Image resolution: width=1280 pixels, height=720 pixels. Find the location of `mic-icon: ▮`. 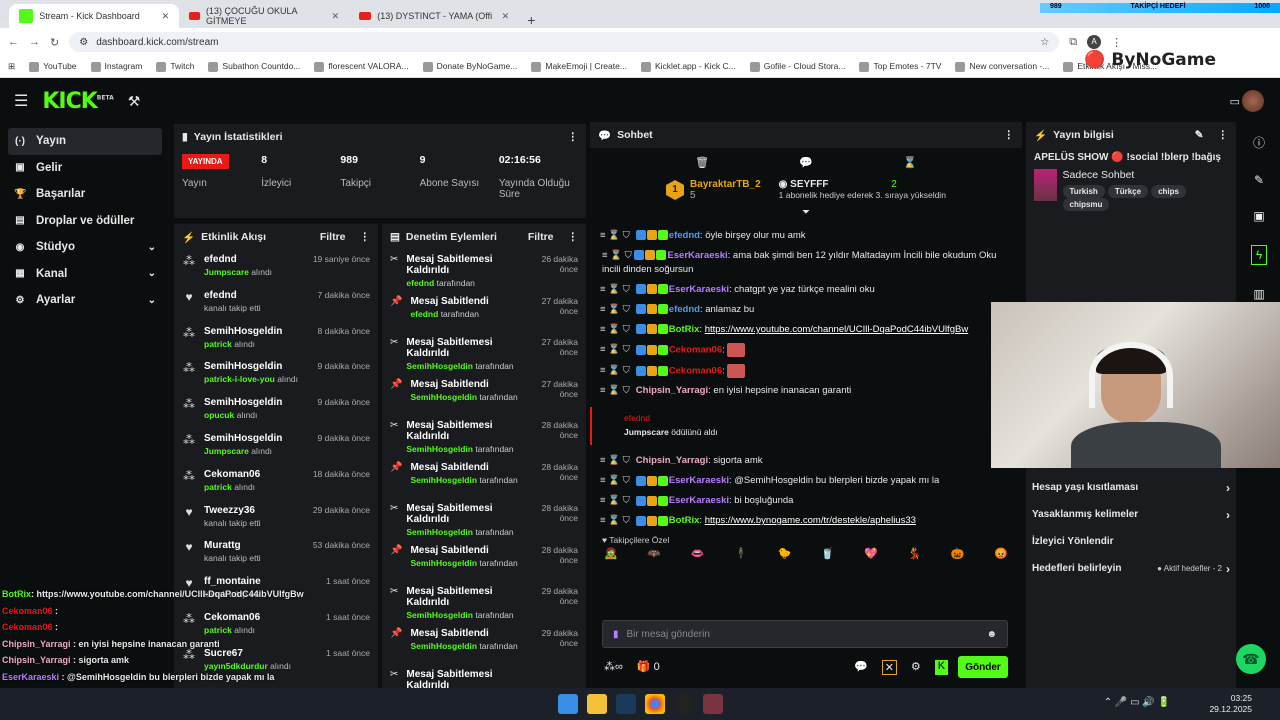

mic-icon: ▮ is located at coordinates (616, 634).